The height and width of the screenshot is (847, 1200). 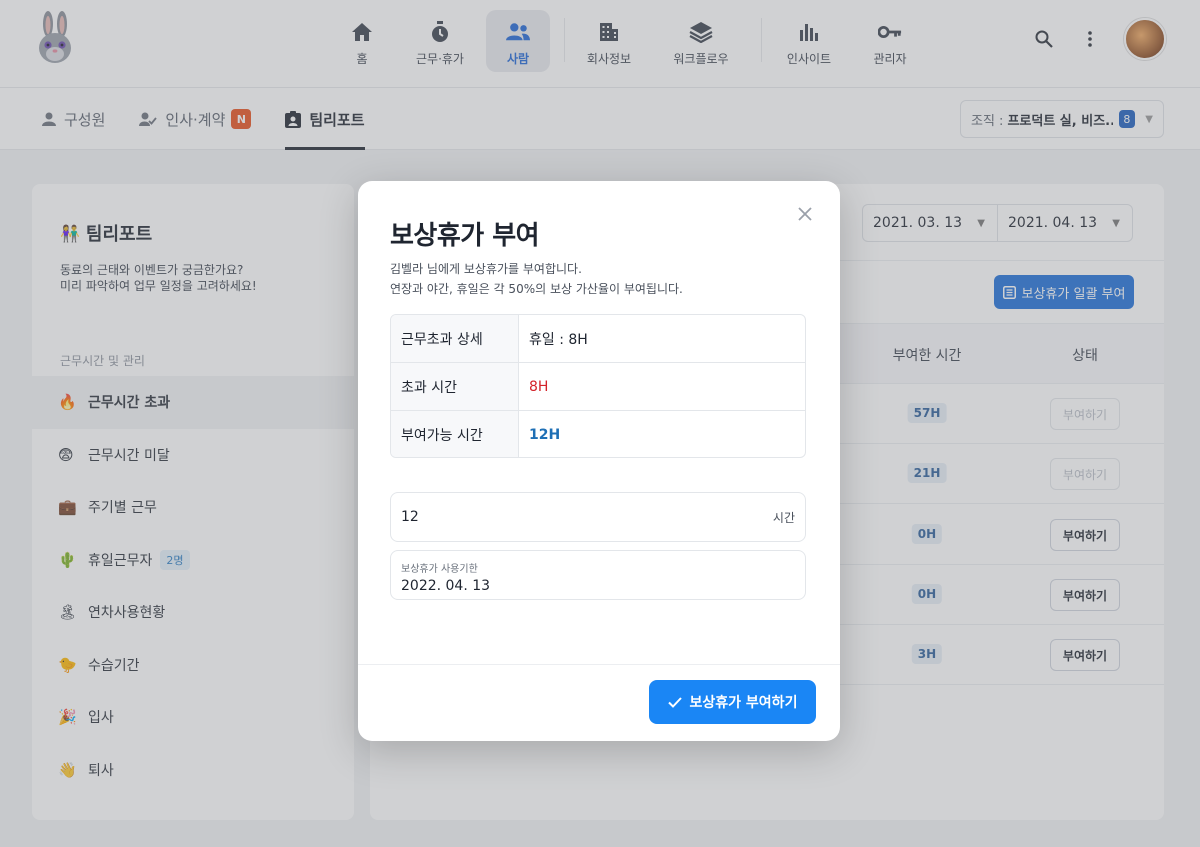 I want to click on expiry-date-label: 보상휴가 사용기한, so click(x=439, y=569).